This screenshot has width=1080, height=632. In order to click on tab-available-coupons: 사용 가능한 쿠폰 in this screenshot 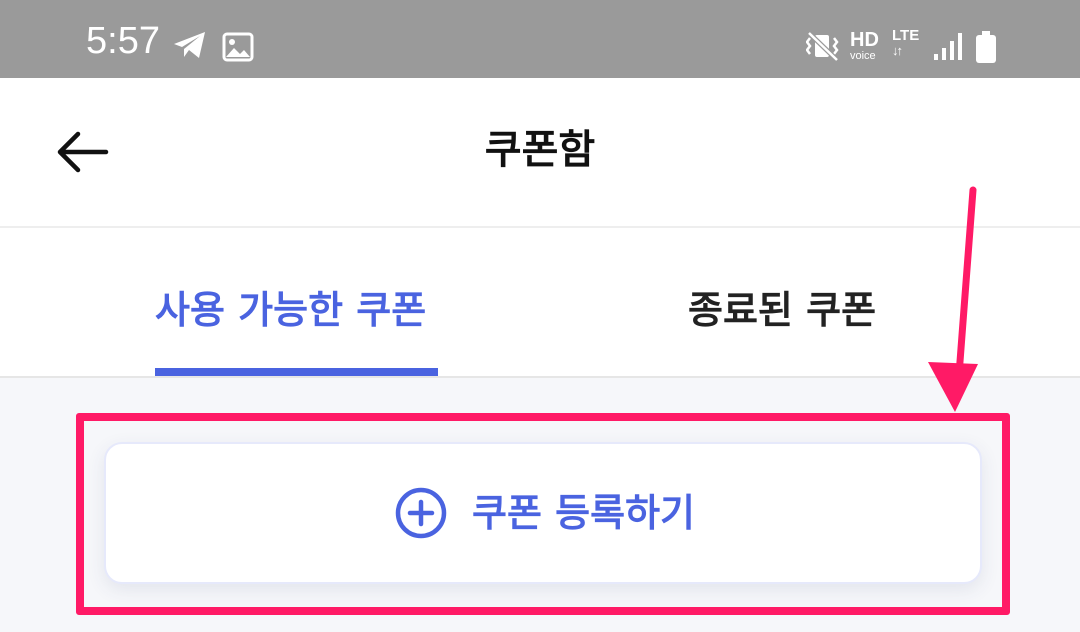, I will do `click(290, 310)`.